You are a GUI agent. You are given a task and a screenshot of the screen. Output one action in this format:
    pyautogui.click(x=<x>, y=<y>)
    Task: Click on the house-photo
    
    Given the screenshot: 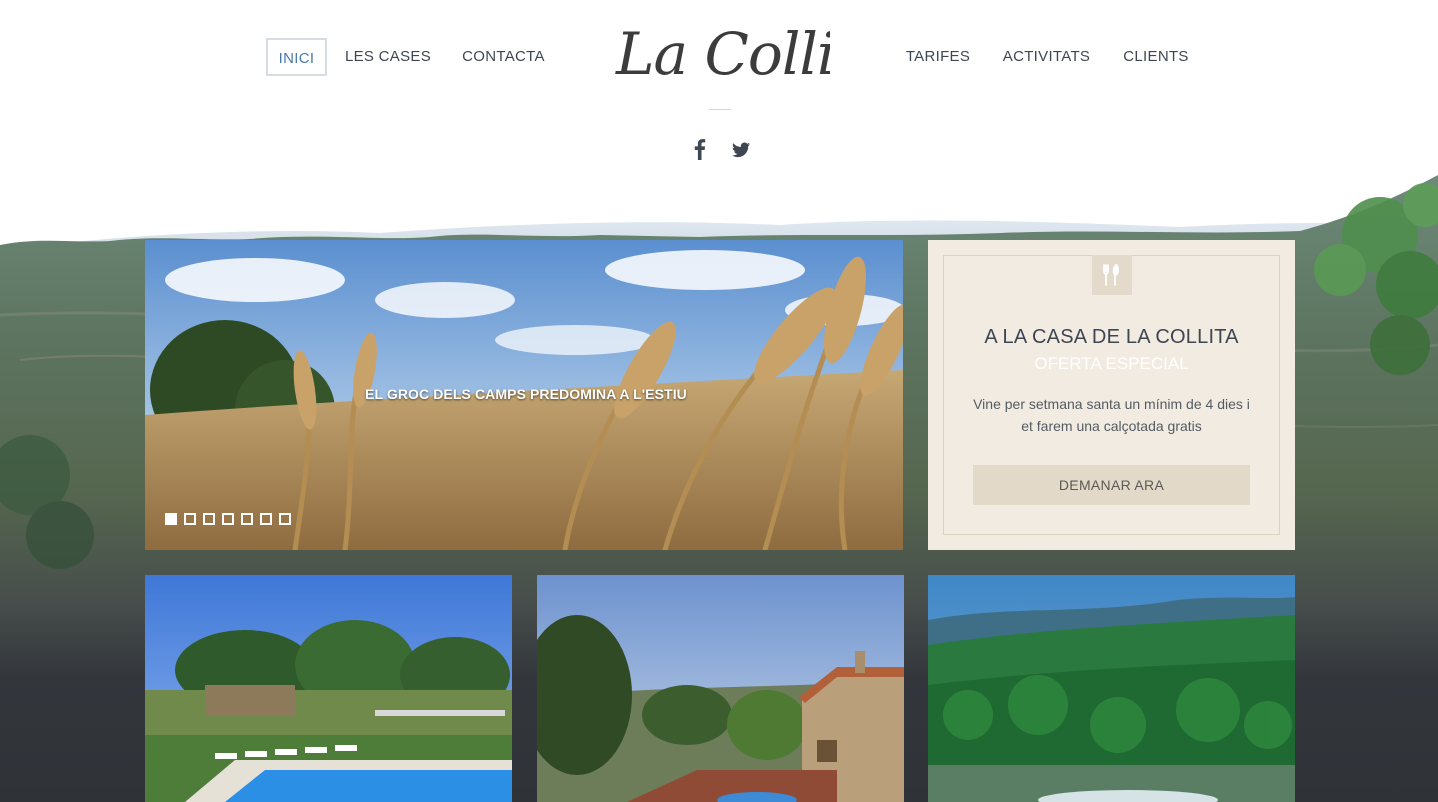 What is the action you would take?
    pyautogui.click(x=720, y=688)
    